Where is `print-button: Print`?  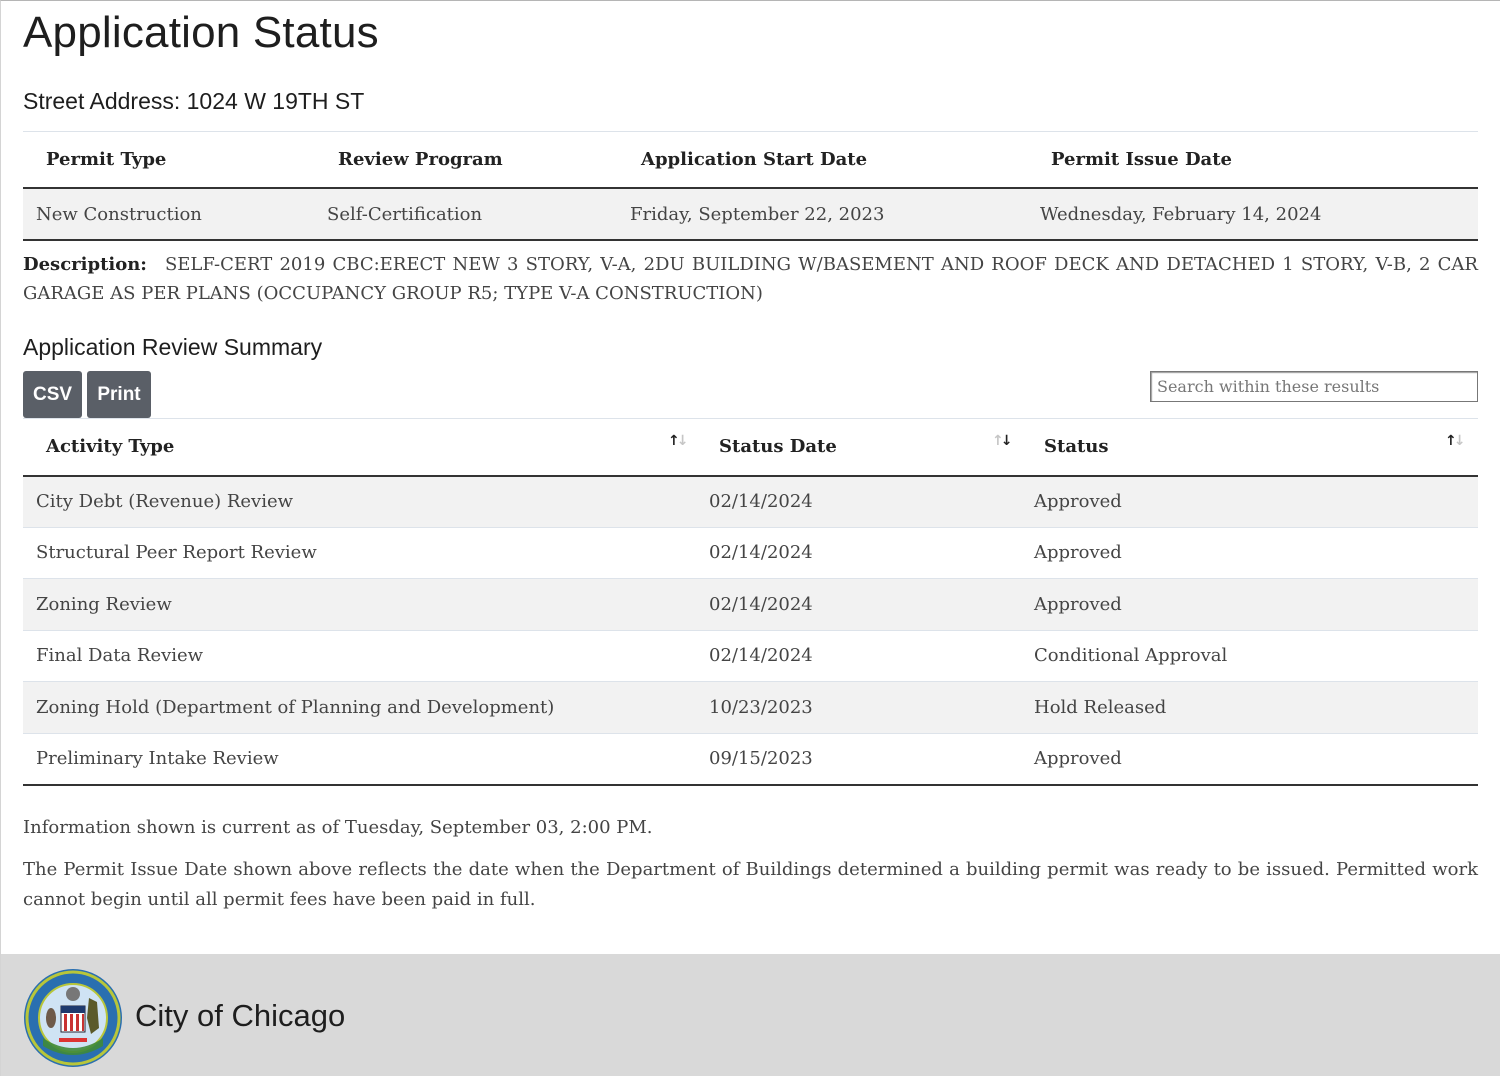 print-button: Print is located at coordinates (119, 394).